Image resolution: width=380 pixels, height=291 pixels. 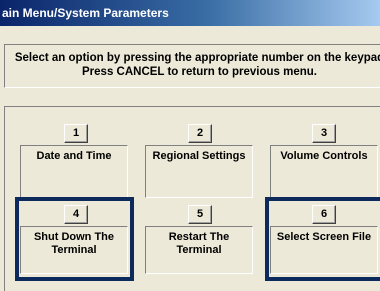 I want to click on option-2-label: Regional Settings, so click(x=199, y=156).